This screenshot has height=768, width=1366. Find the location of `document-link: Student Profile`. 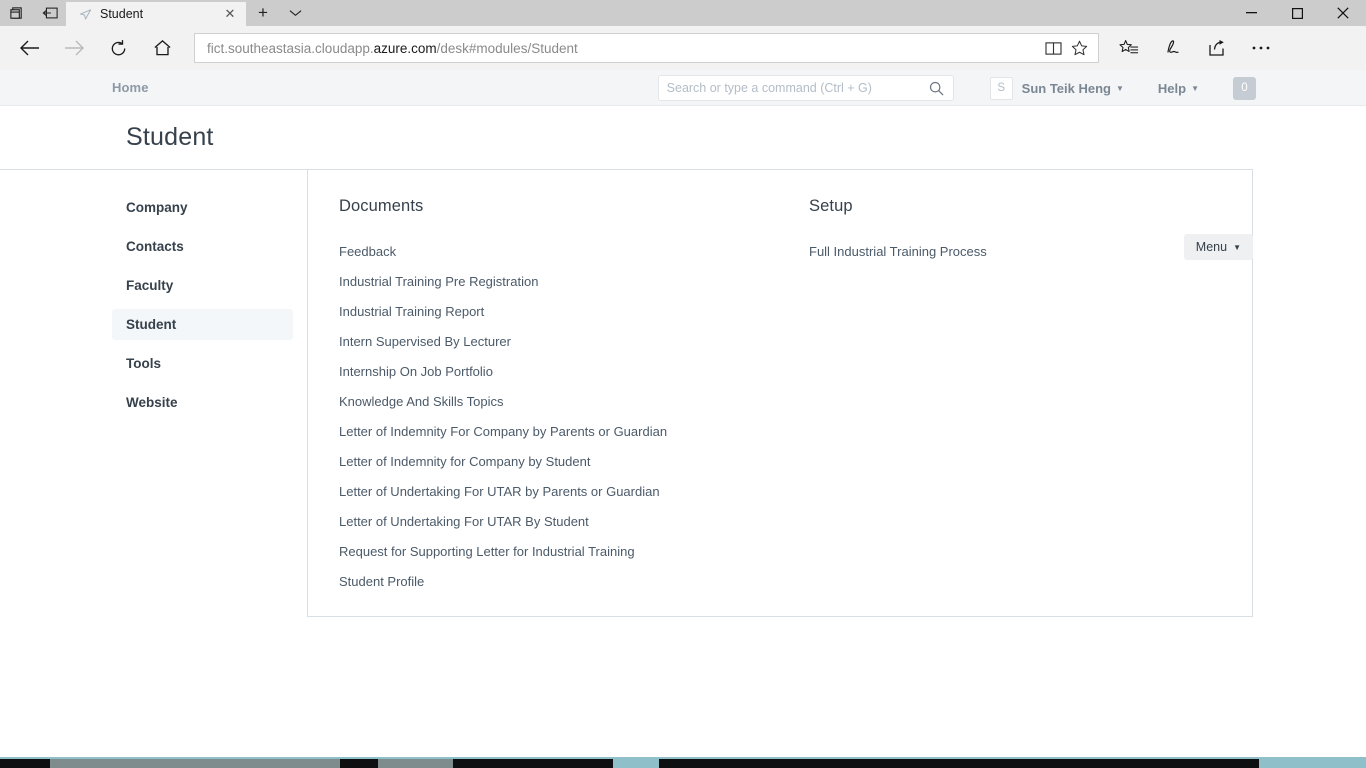

document-link: Student Profile is located at coordinates (558, 582).